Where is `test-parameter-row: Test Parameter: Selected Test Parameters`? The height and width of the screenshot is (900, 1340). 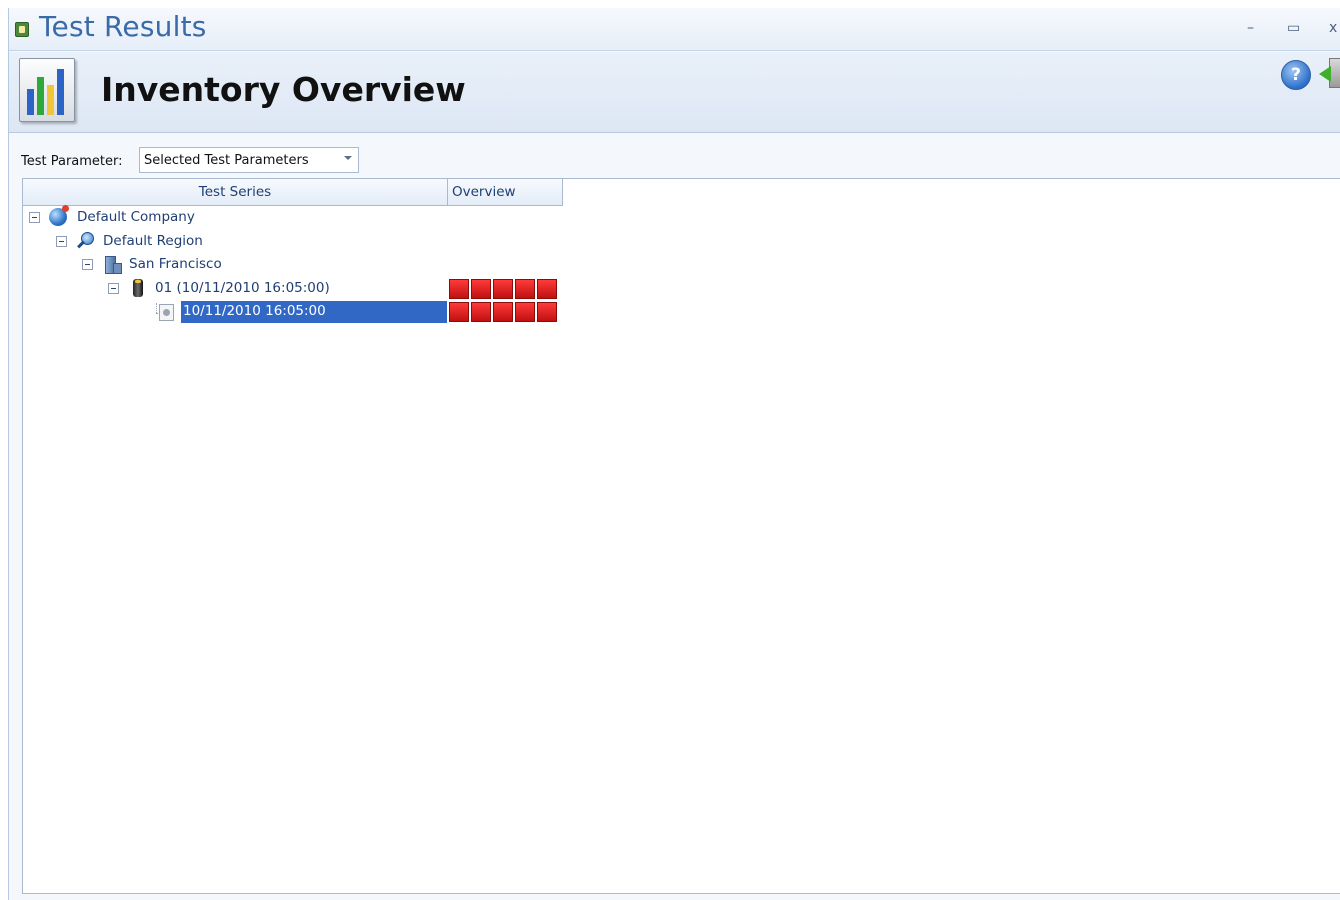 test-parameter-row: Test Parameter: Selected Test Parameters is located at coordinates (674, 156).